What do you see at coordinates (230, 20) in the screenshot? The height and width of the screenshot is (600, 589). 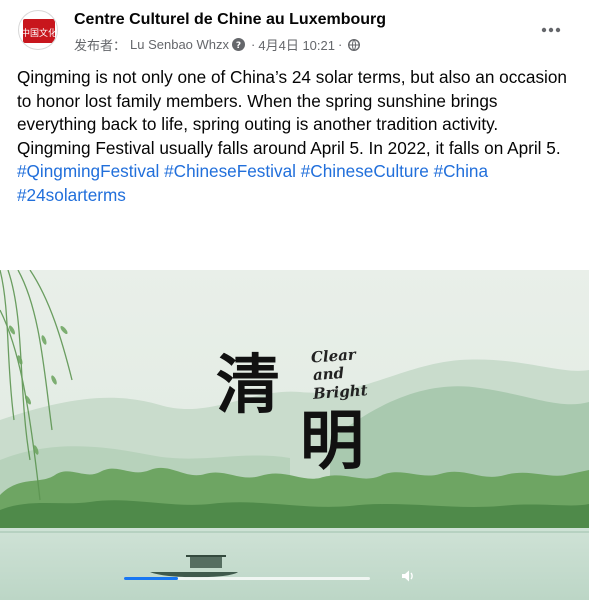 I see `page-name-link: Centre Culturel de Chine au Luxembourg` at bounding box center [230, 20].